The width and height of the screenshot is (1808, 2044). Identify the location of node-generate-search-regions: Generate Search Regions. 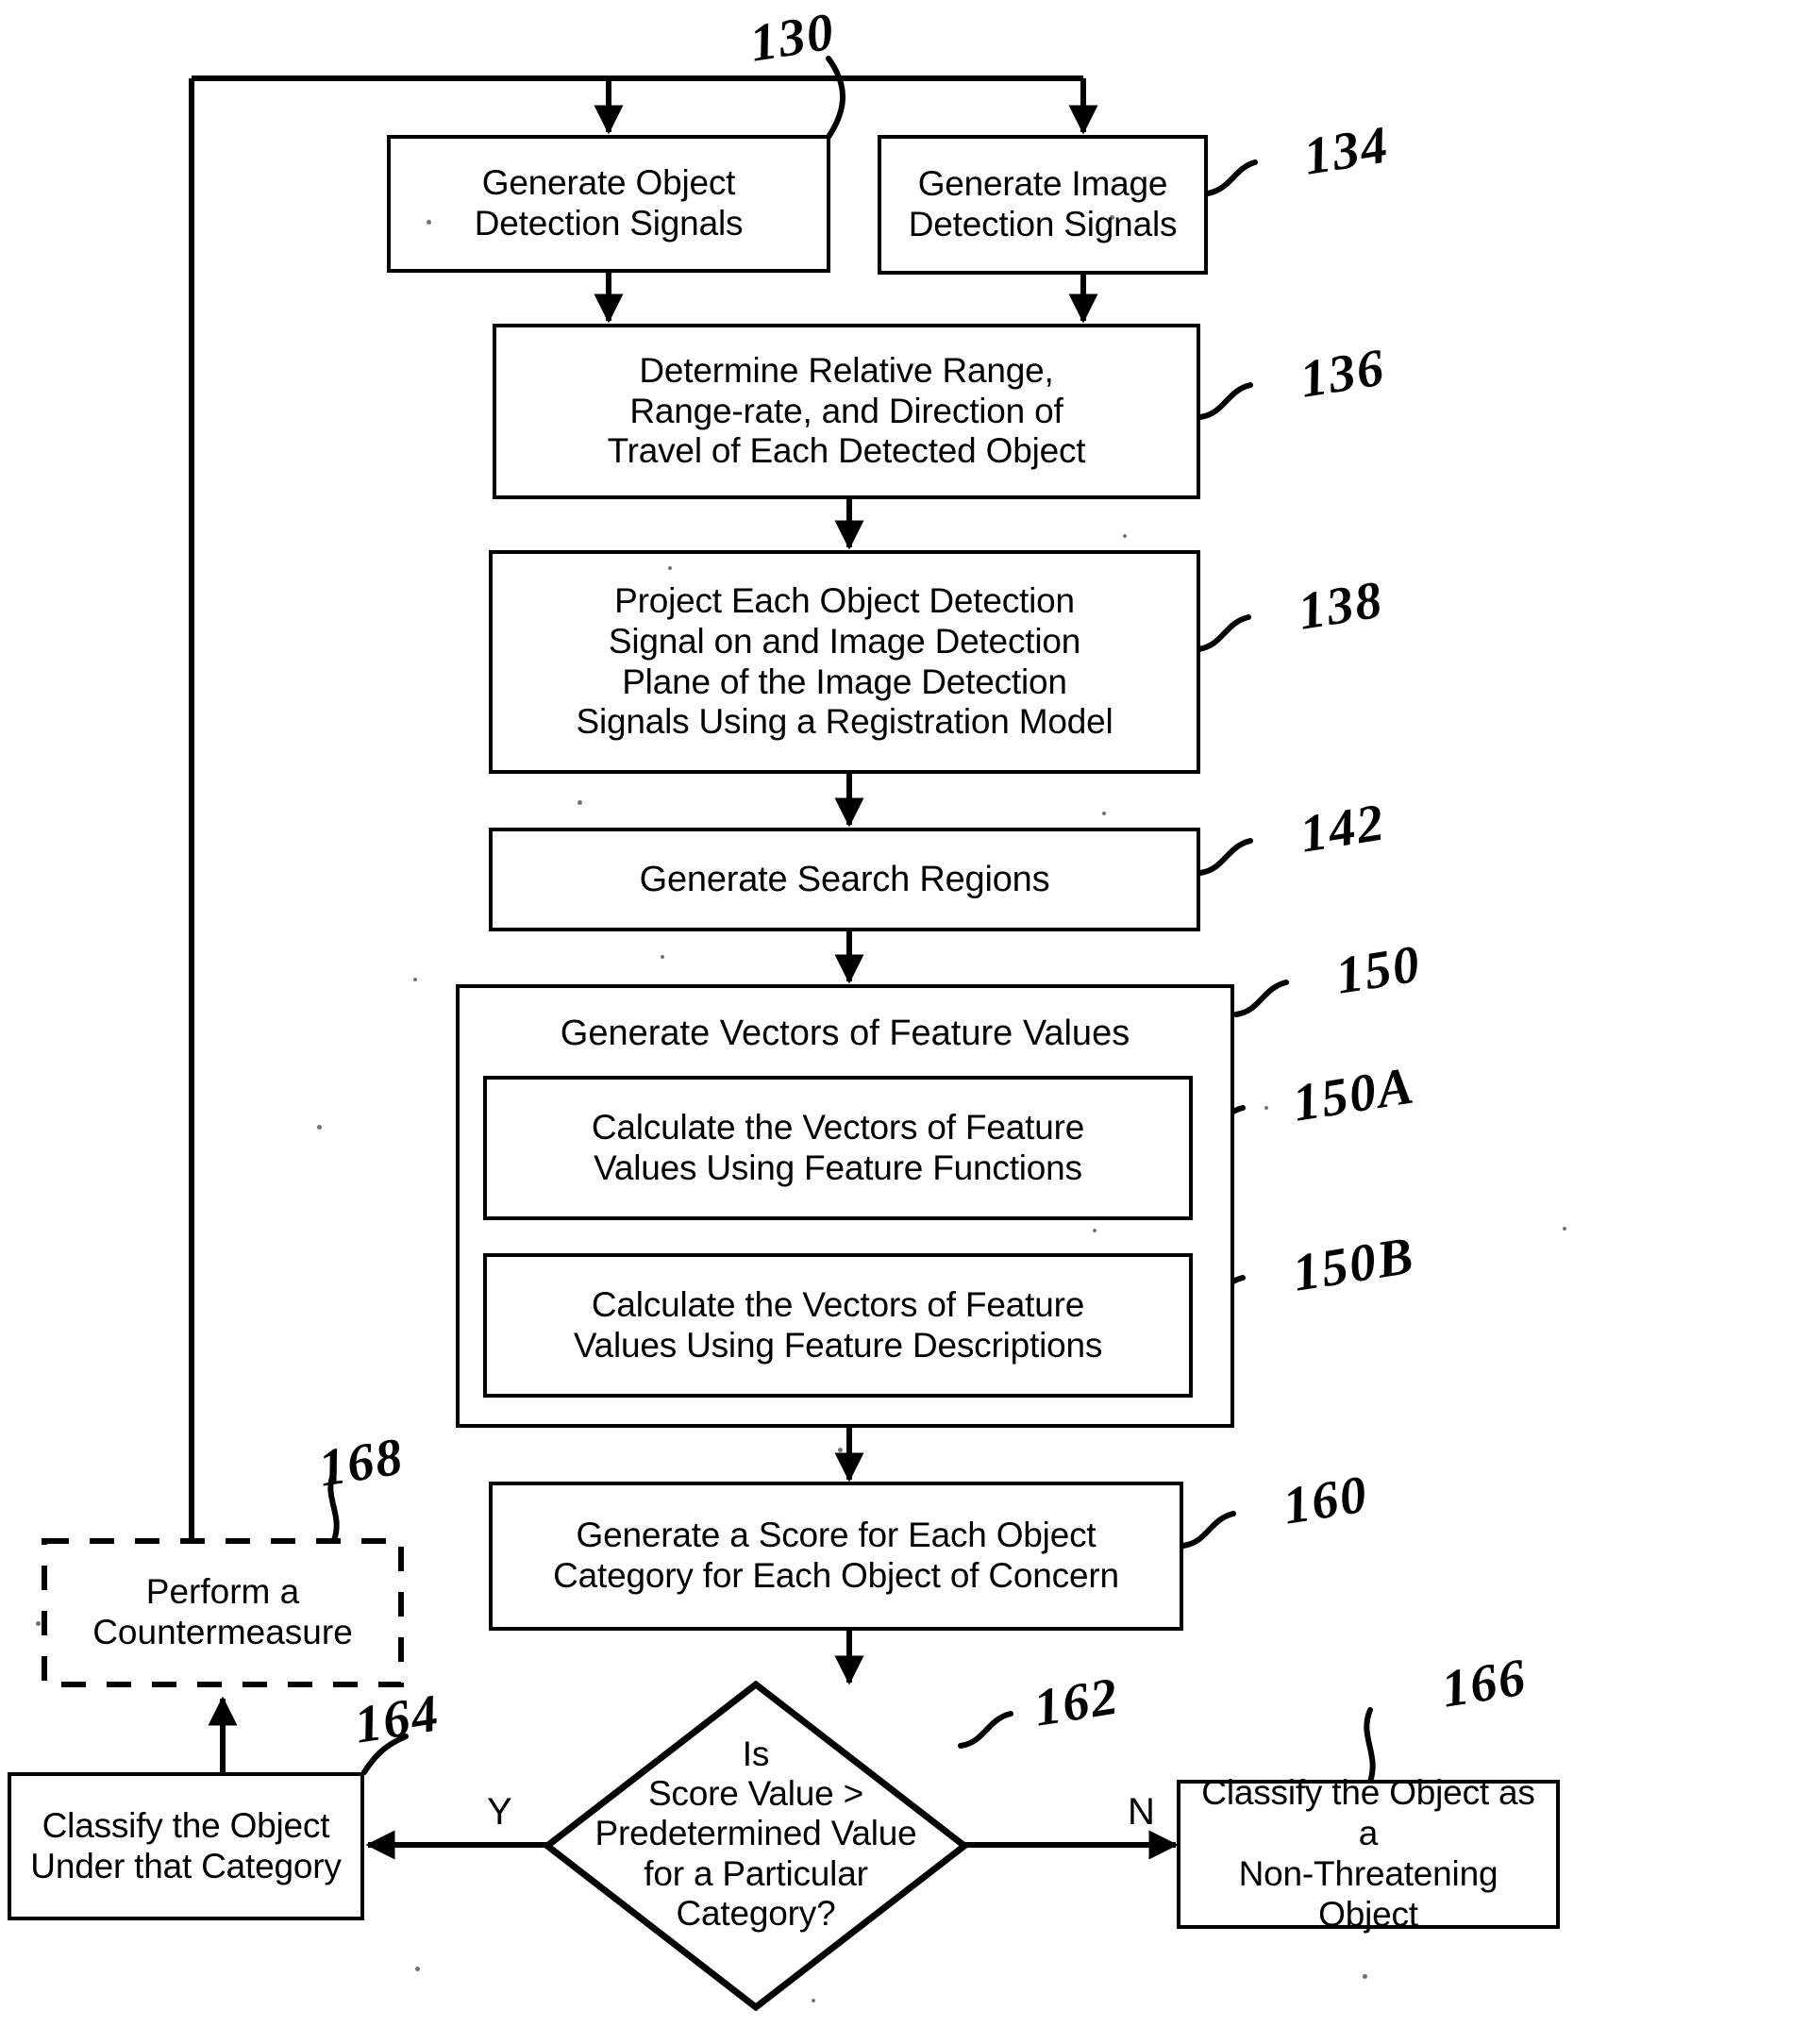
(844, 880).